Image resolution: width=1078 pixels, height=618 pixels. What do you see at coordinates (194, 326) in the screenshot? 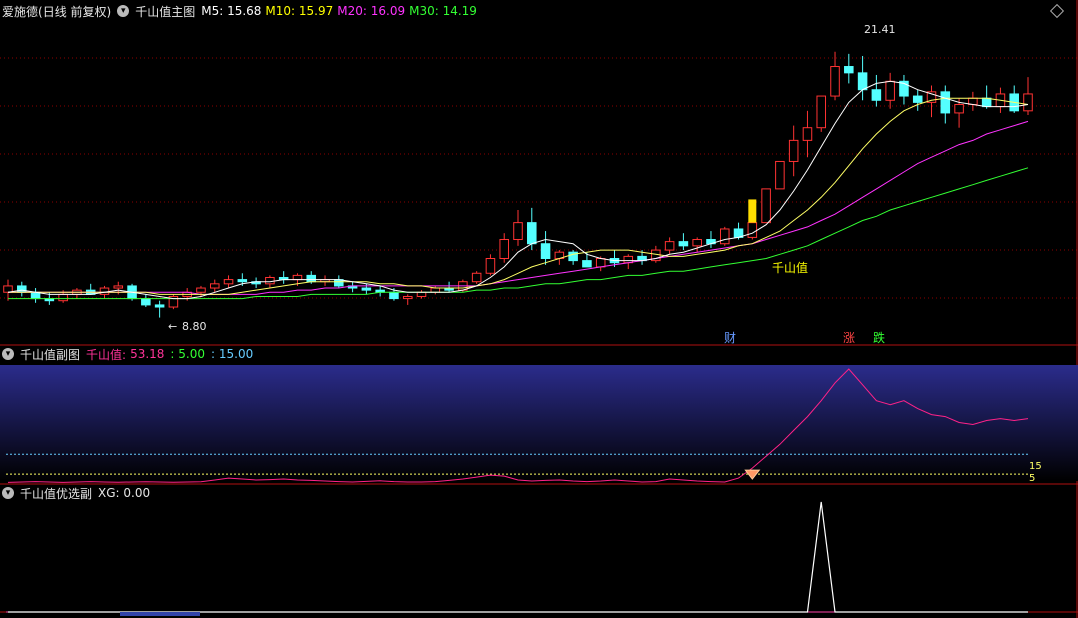
I see `low-price-label: 8.80` at bounding box center [194, 326].